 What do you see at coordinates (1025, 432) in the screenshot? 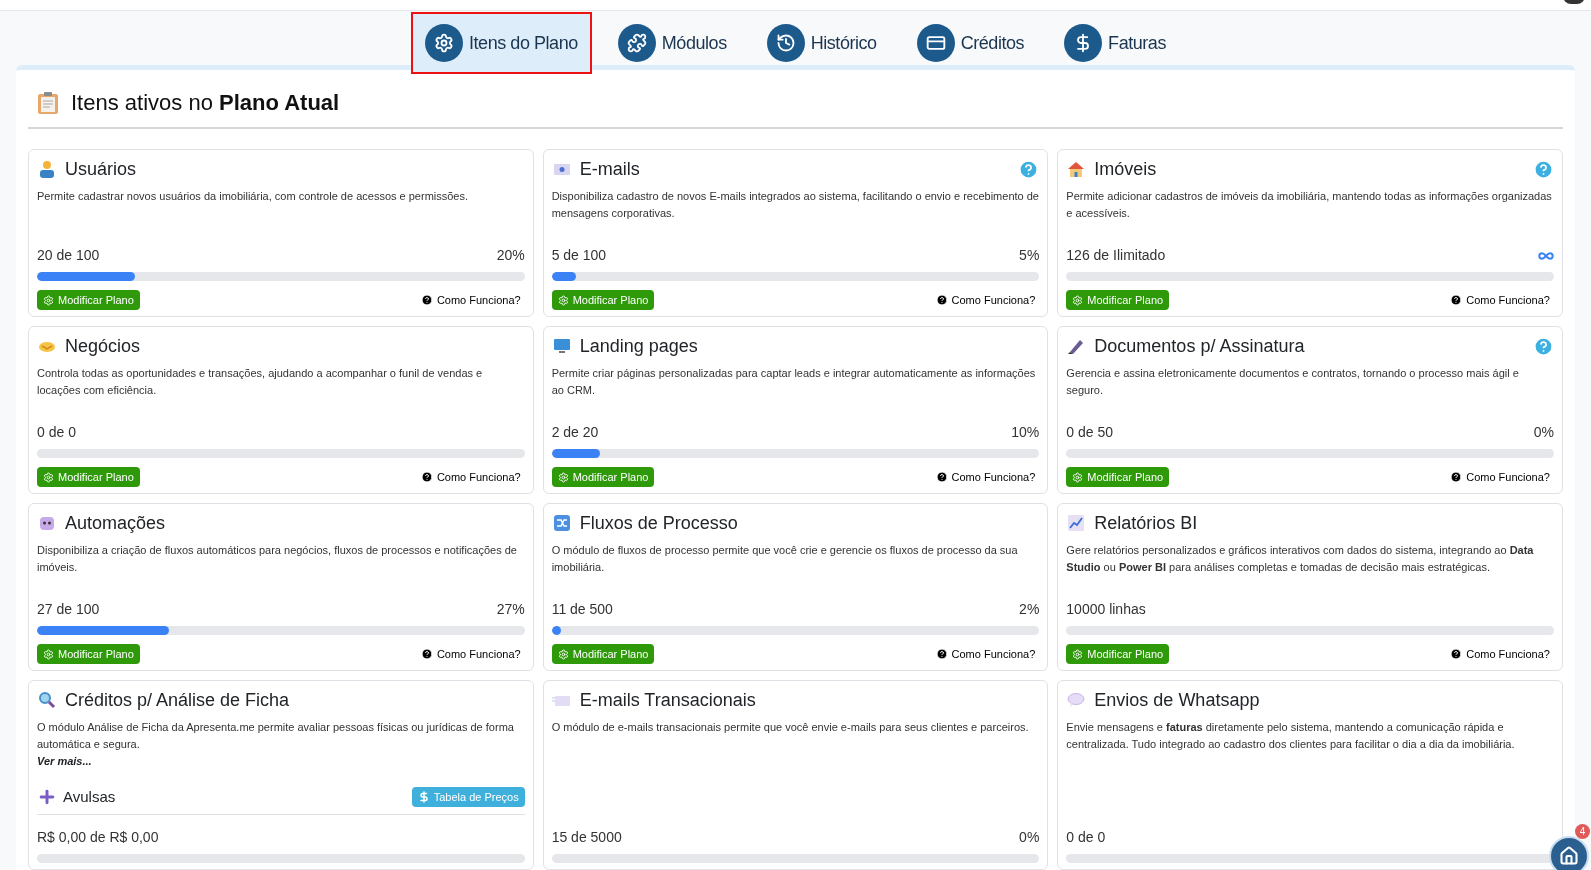
I see `usage-percent: 10%` at bounding box center [1025, 432].